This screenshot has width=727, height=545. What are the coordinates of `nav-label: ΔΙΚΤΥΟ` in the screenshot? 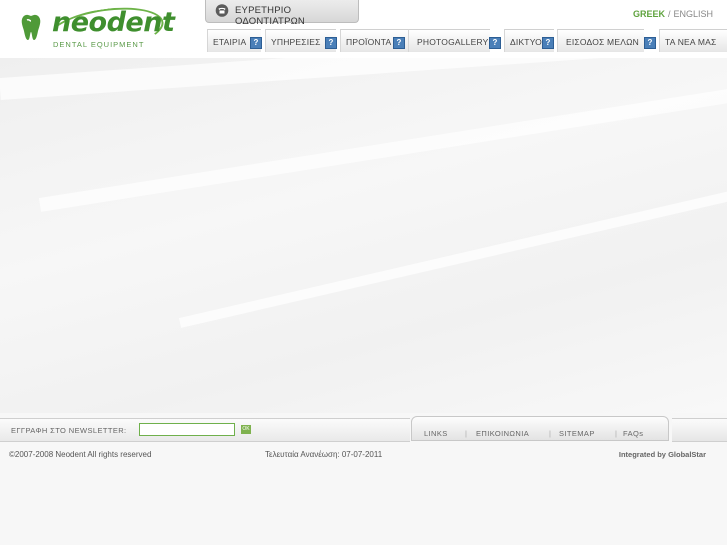 It's located at (526, 42).